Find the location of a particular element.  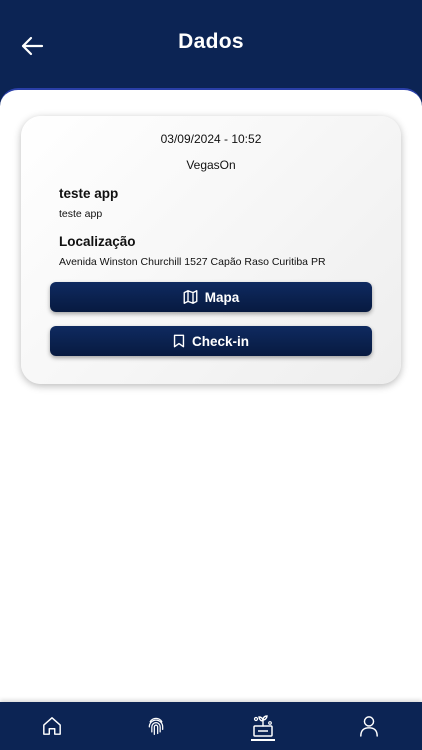

record-datetime: 03/09/2024 - 10:52 is located at coordinates (211, 139).